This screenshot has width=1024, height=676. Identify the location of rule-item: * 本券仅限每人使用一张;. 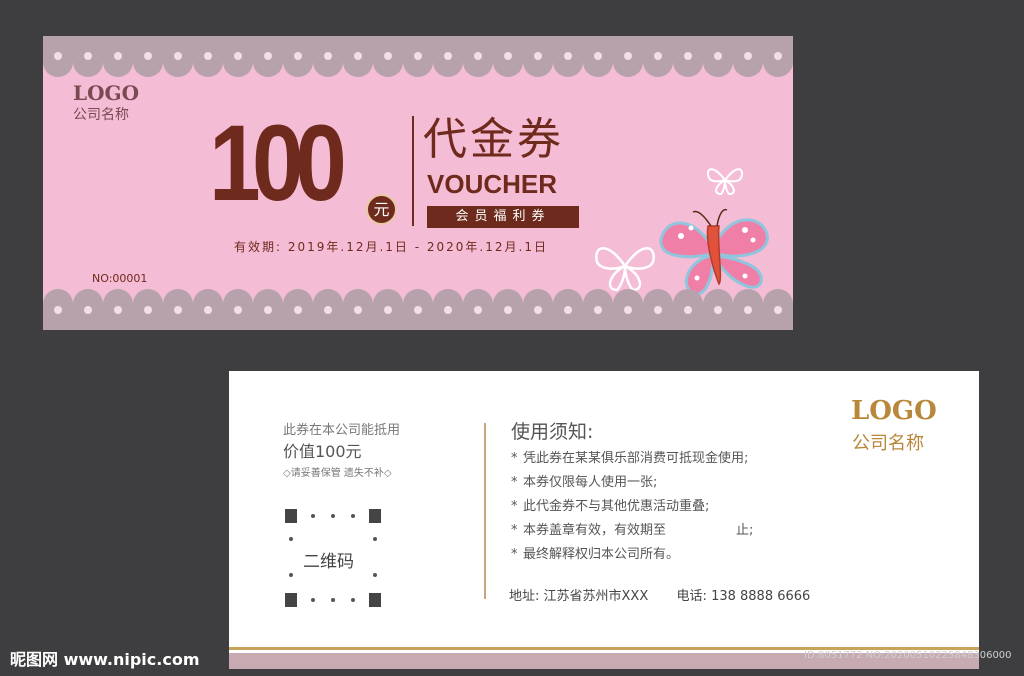
(632, 483).